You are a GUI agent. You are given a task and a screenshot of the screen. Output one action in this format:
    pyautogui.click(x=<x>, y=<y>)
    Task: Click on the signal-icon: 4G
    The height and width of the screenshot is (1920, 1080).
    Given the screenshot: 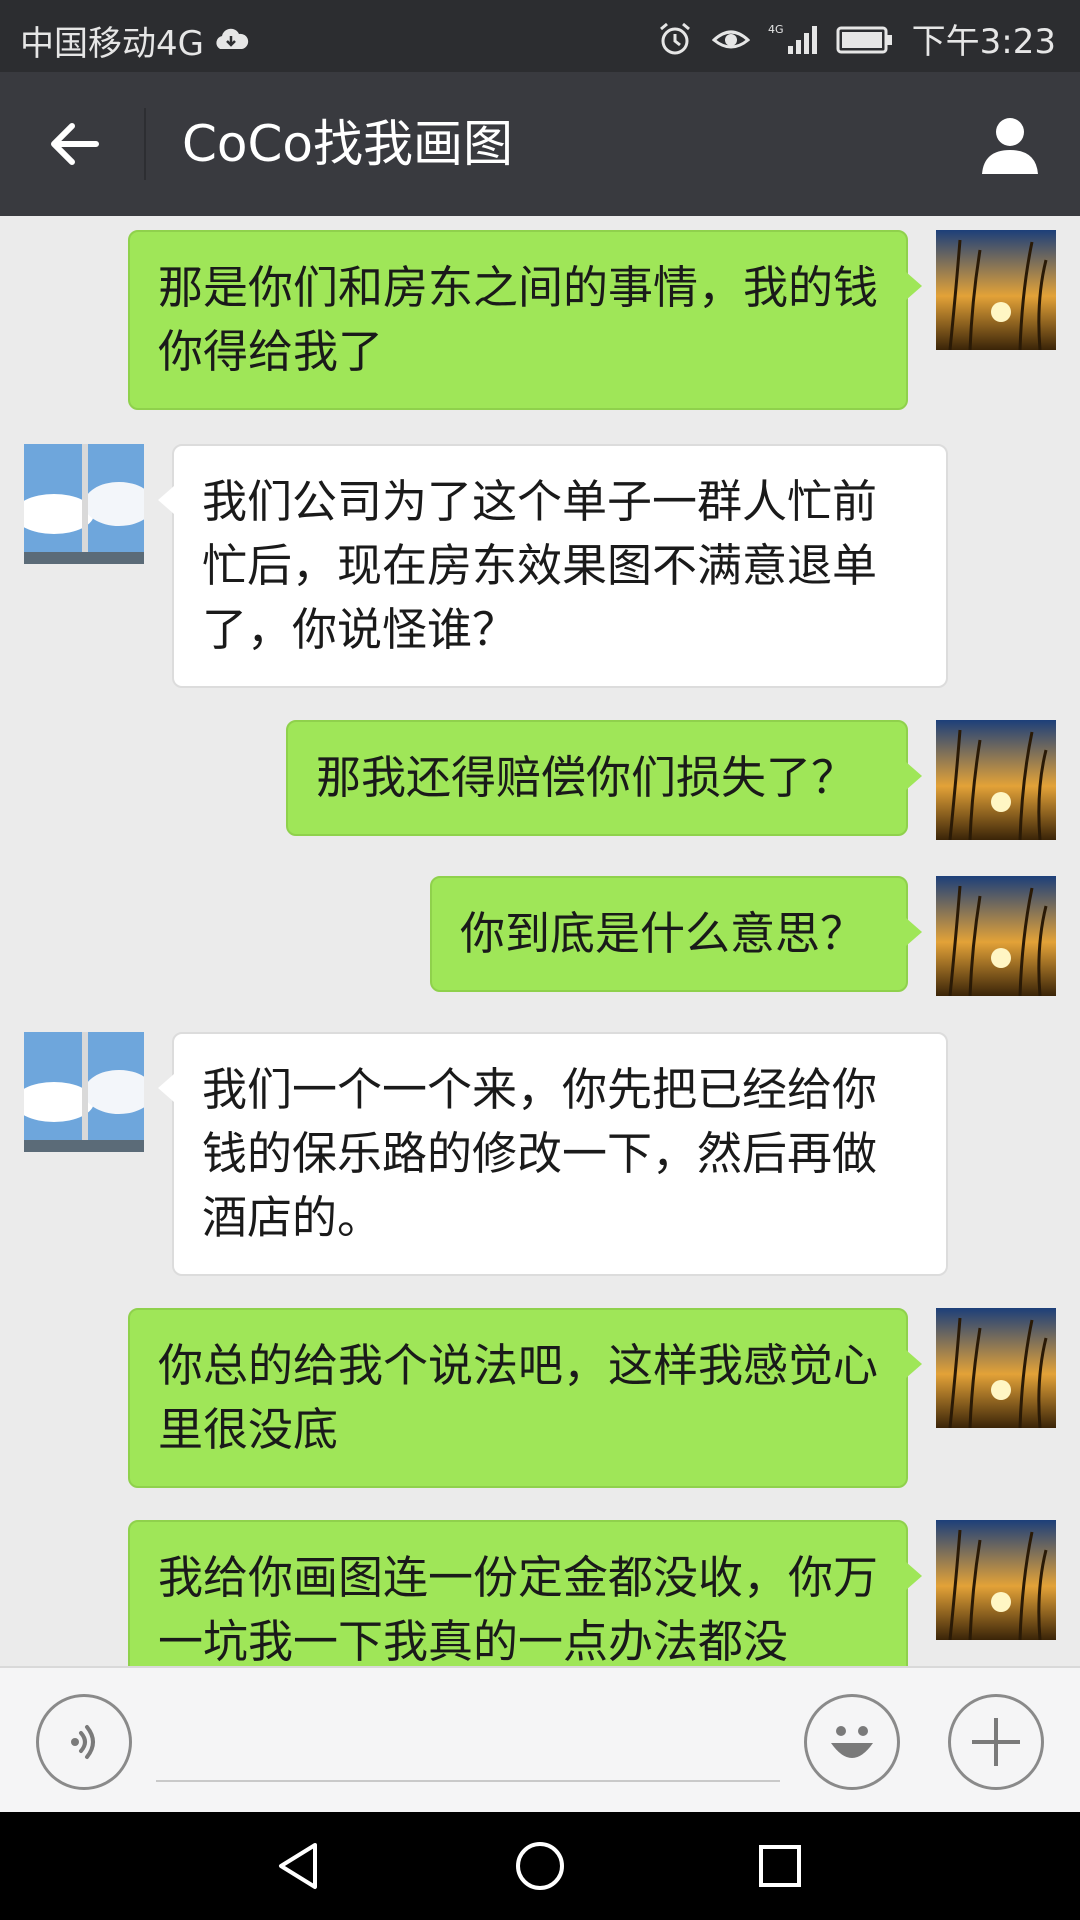 What is the action you would take?
    pyautogui.click(x=793, y=39)
    